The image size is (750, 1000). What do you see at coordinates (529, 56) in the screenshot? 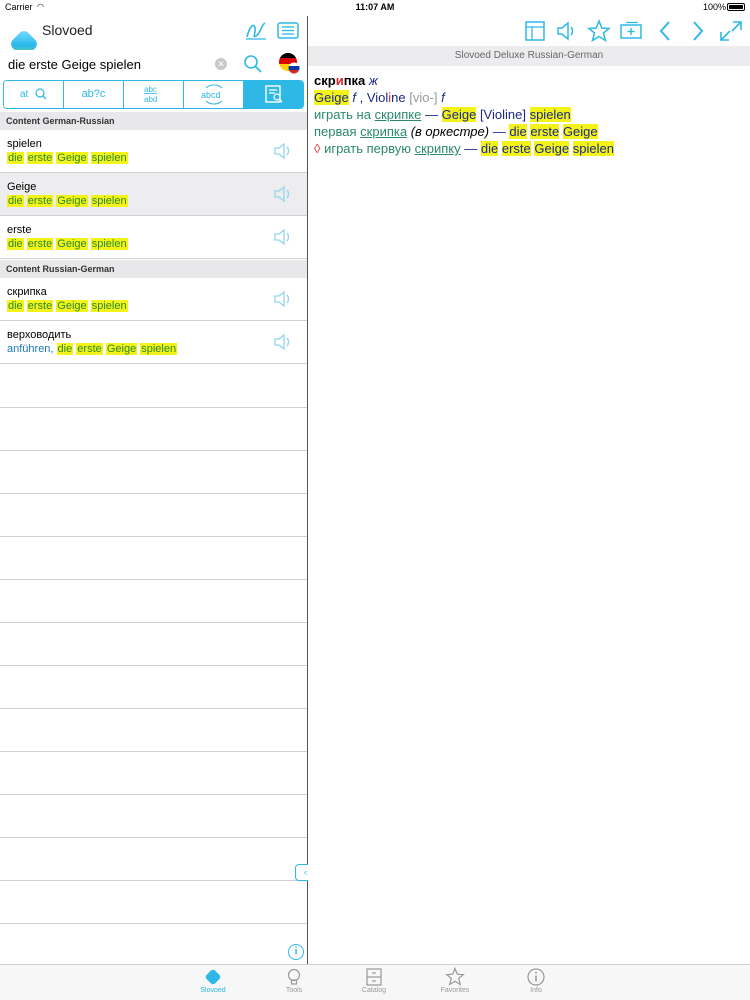
I see `dictionary-name-header: Slovoed Deluxe Russian-German` at bounding box center [529, 56].